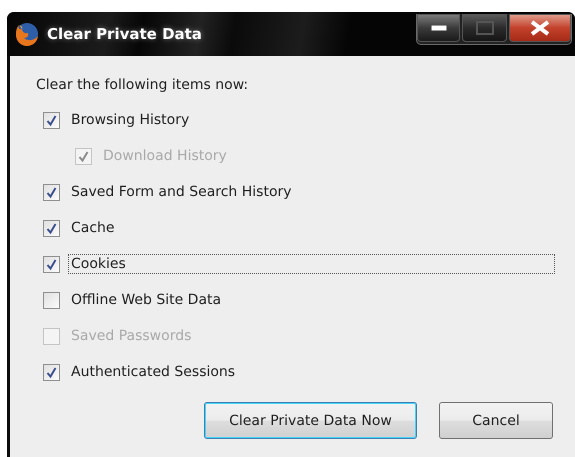 This screenshot has height=457, width=575. Describe the element at coordinates (311, 264) in the screenshot. I see `checkbox-label: Cookies` at that location.